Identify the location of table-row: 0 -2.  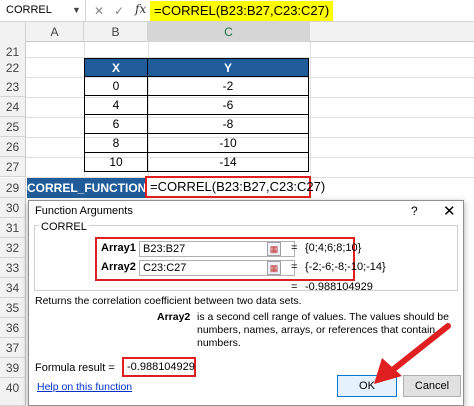
(196, 86).